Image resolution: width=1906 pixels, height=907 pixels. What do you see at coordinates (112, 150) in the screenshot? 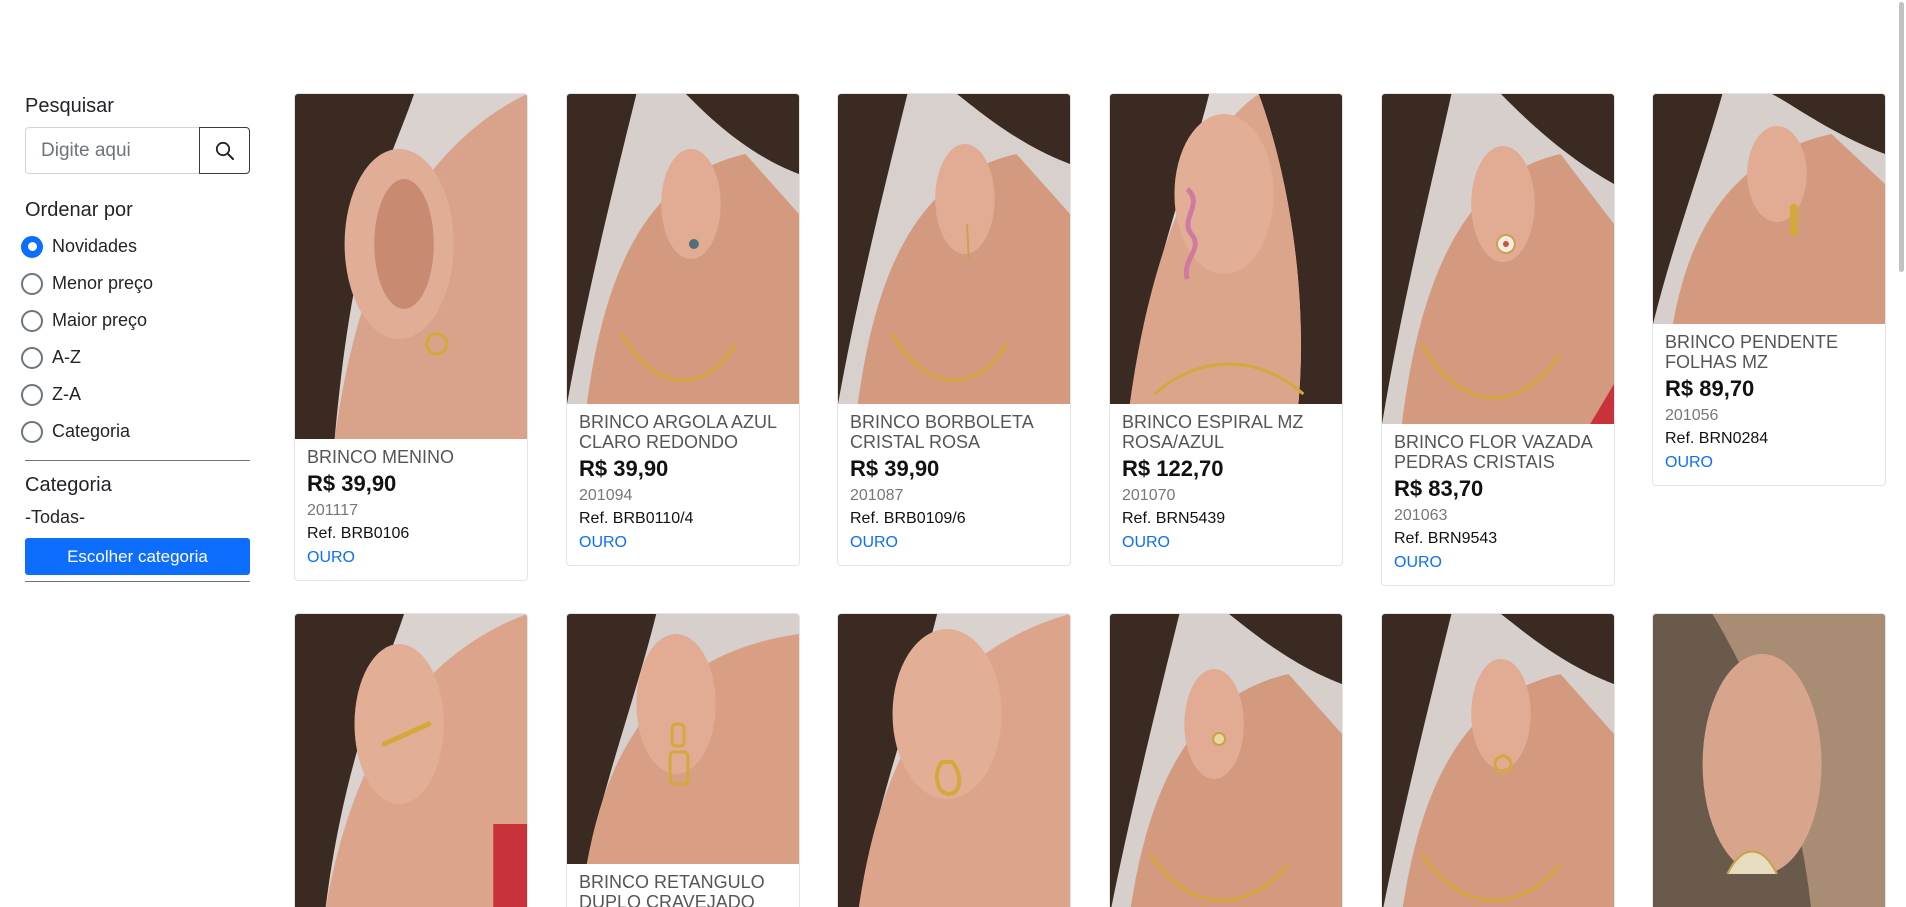
I see `search-input` at bounding box center [112, 150].